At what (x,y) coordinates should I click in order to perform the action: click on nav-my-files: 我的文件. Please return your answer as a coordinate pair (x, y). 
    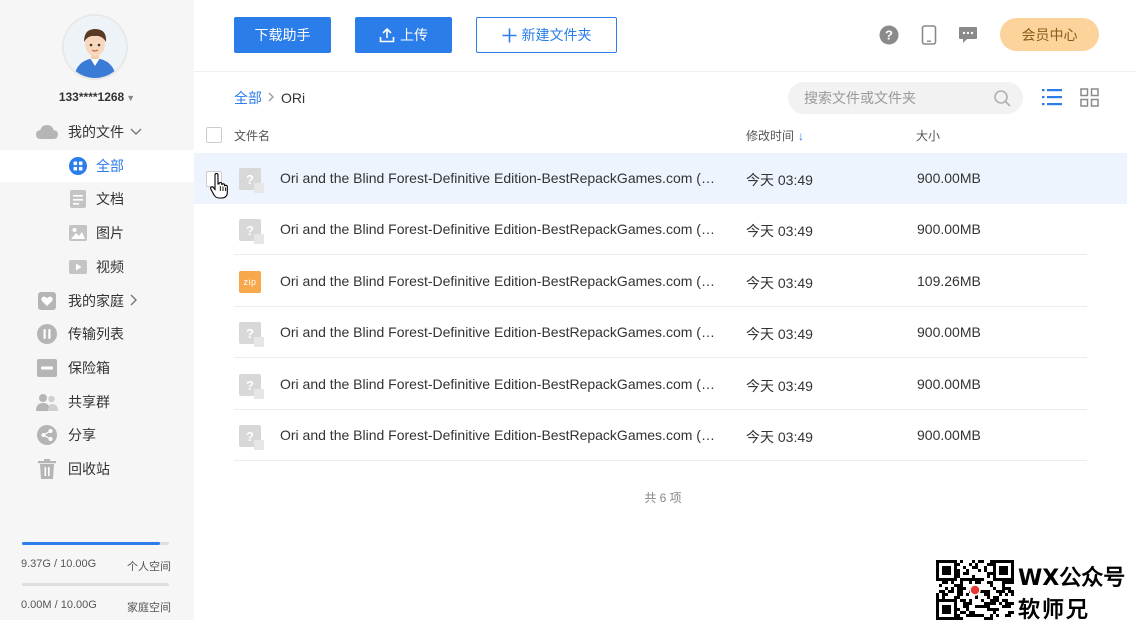
    Looking at the image, I should click on (97, 132).